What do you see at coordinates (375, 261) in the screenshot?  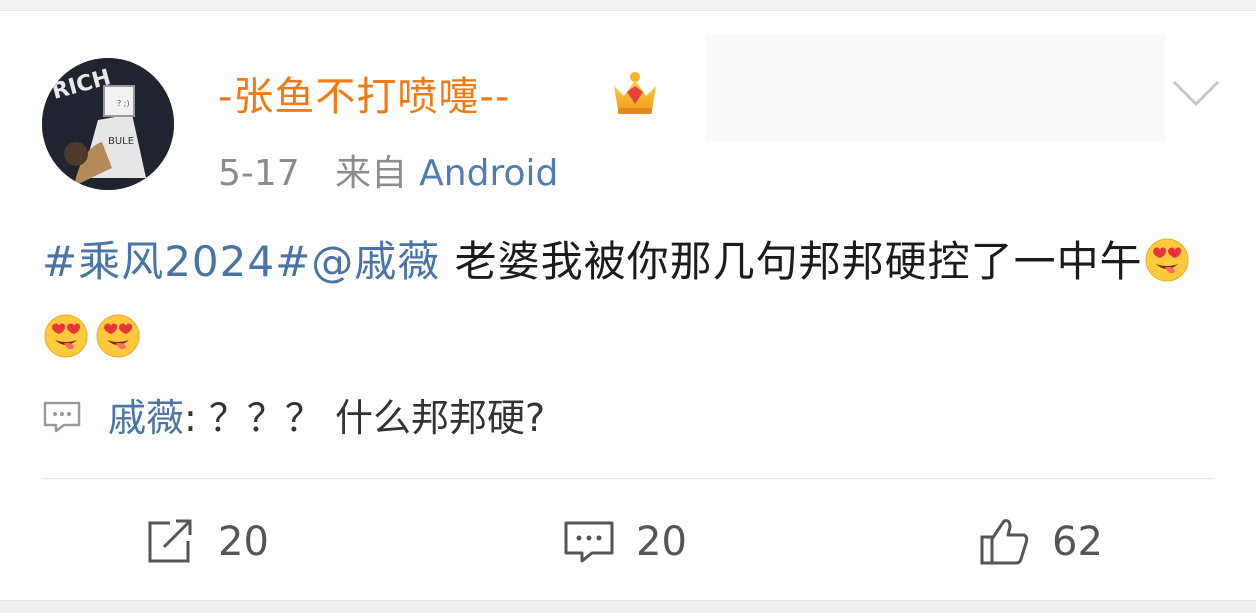 I see `mention-link: @戚薇` at bounding box center [375, 261].